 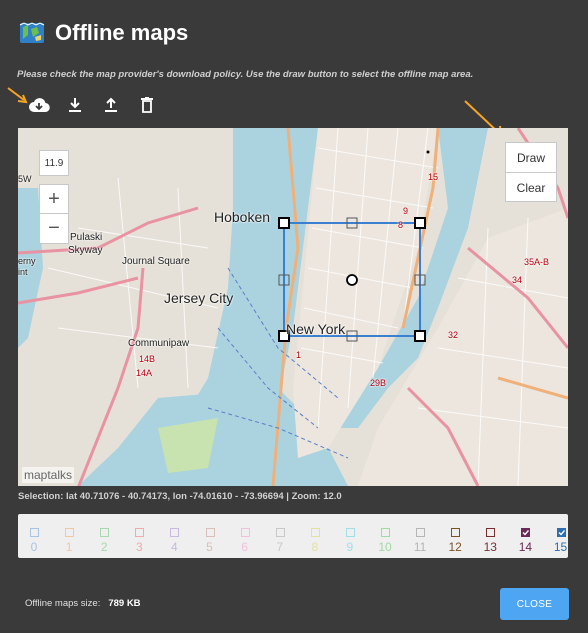 What do you see at coordinates (54, 163) in the screenshot?
I see `zoom-level-display: 11.9` at bounding box center [54, 163].